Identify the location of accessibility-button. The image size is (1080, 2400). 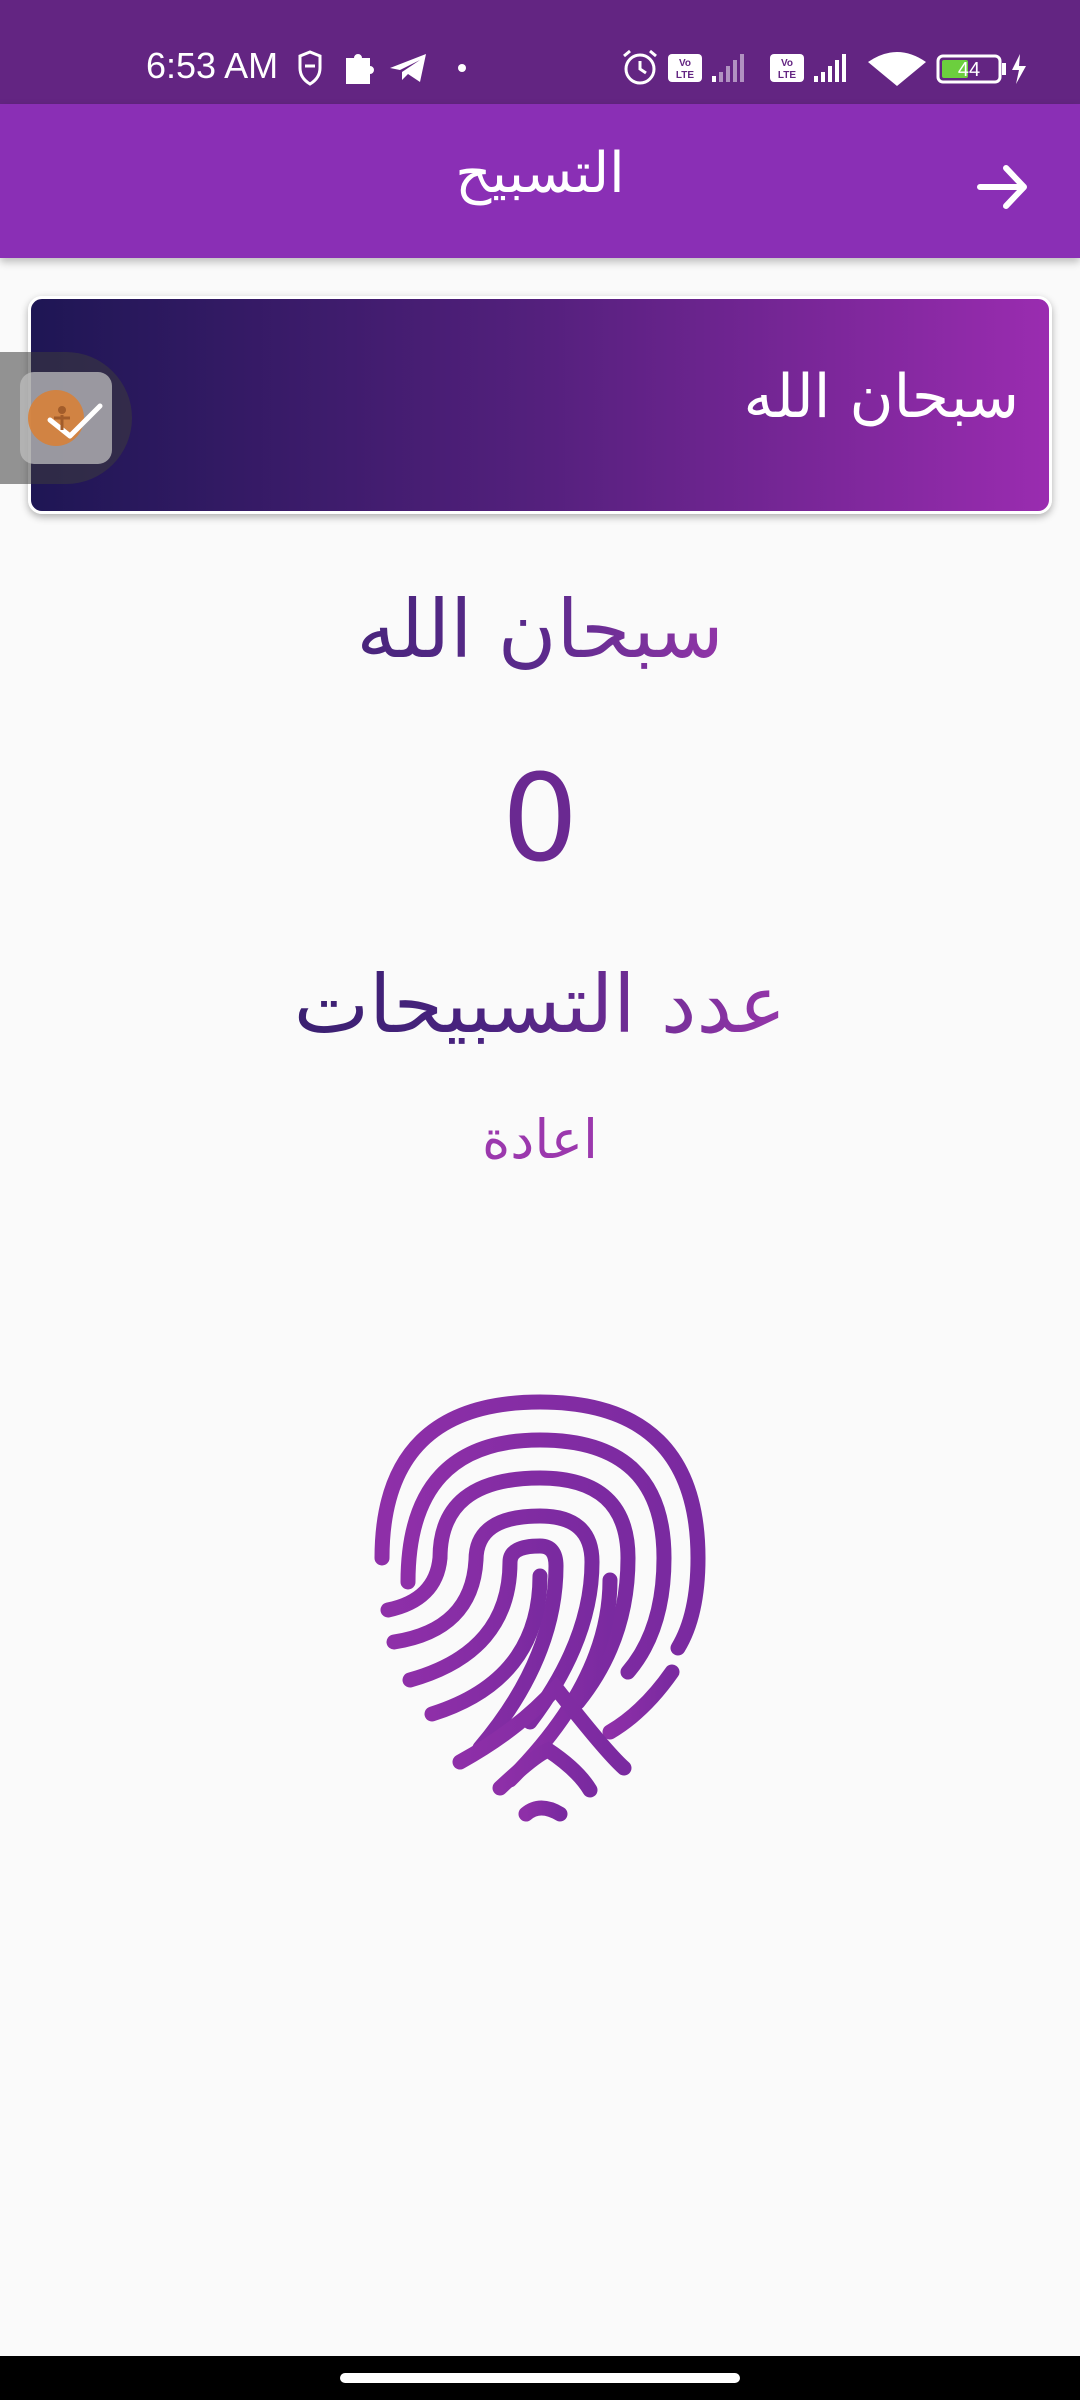
(66, 418).